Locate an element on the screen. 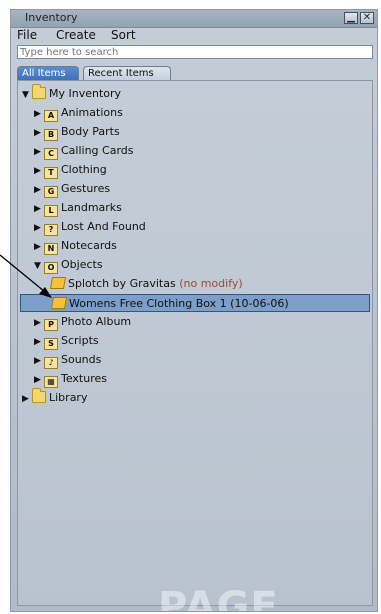  tree-item-label: Calling Cards is located at coordinates (97, 150).